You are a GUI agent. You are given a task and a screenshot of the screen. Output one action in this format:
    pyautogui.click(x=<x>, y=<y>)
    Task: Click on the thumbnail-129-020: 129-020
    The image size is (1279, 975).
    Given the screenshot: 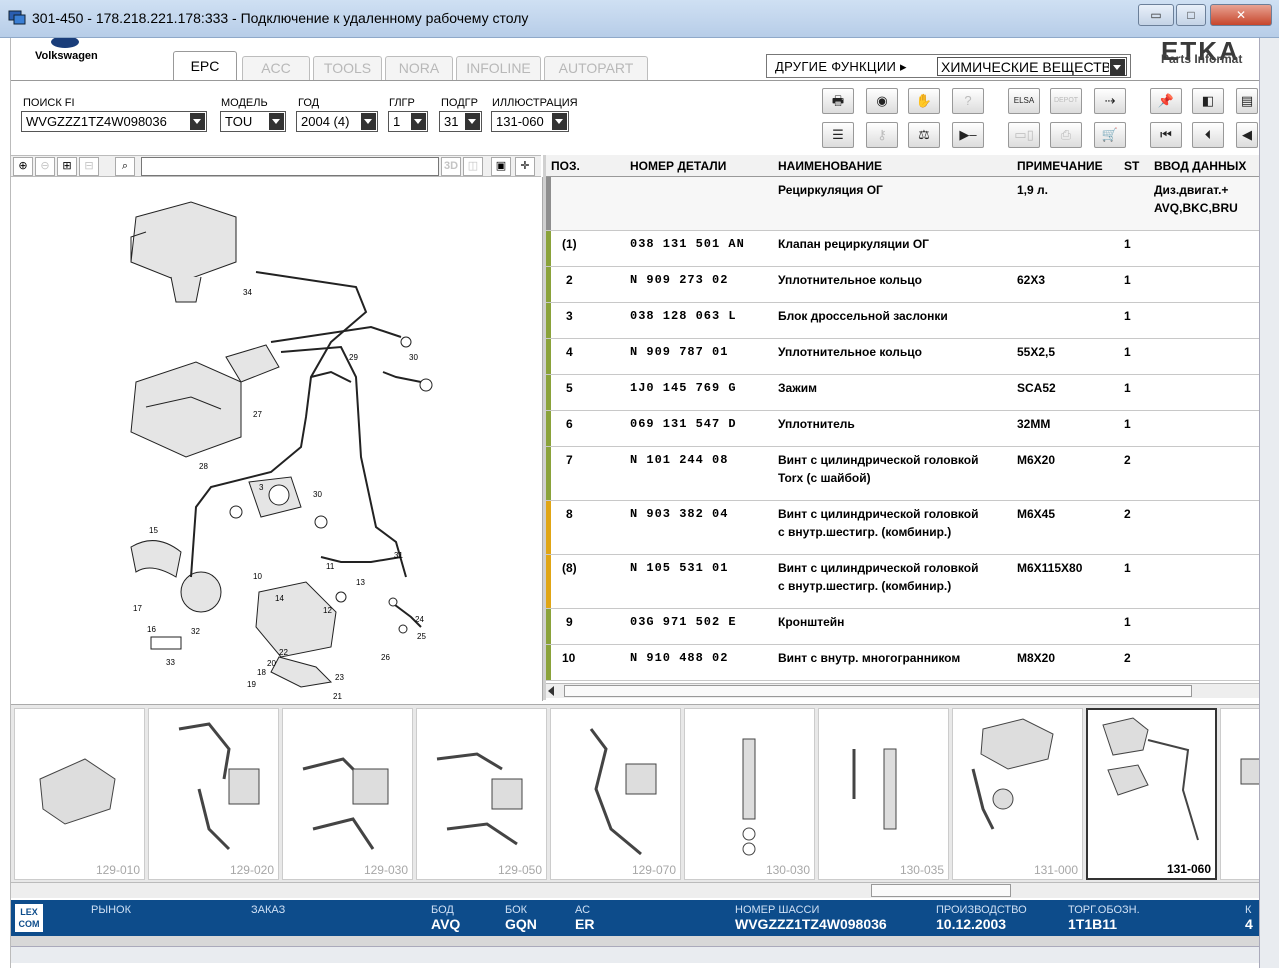 What is the action you would take?
    pyautogui.click(x=213, y=794)
    